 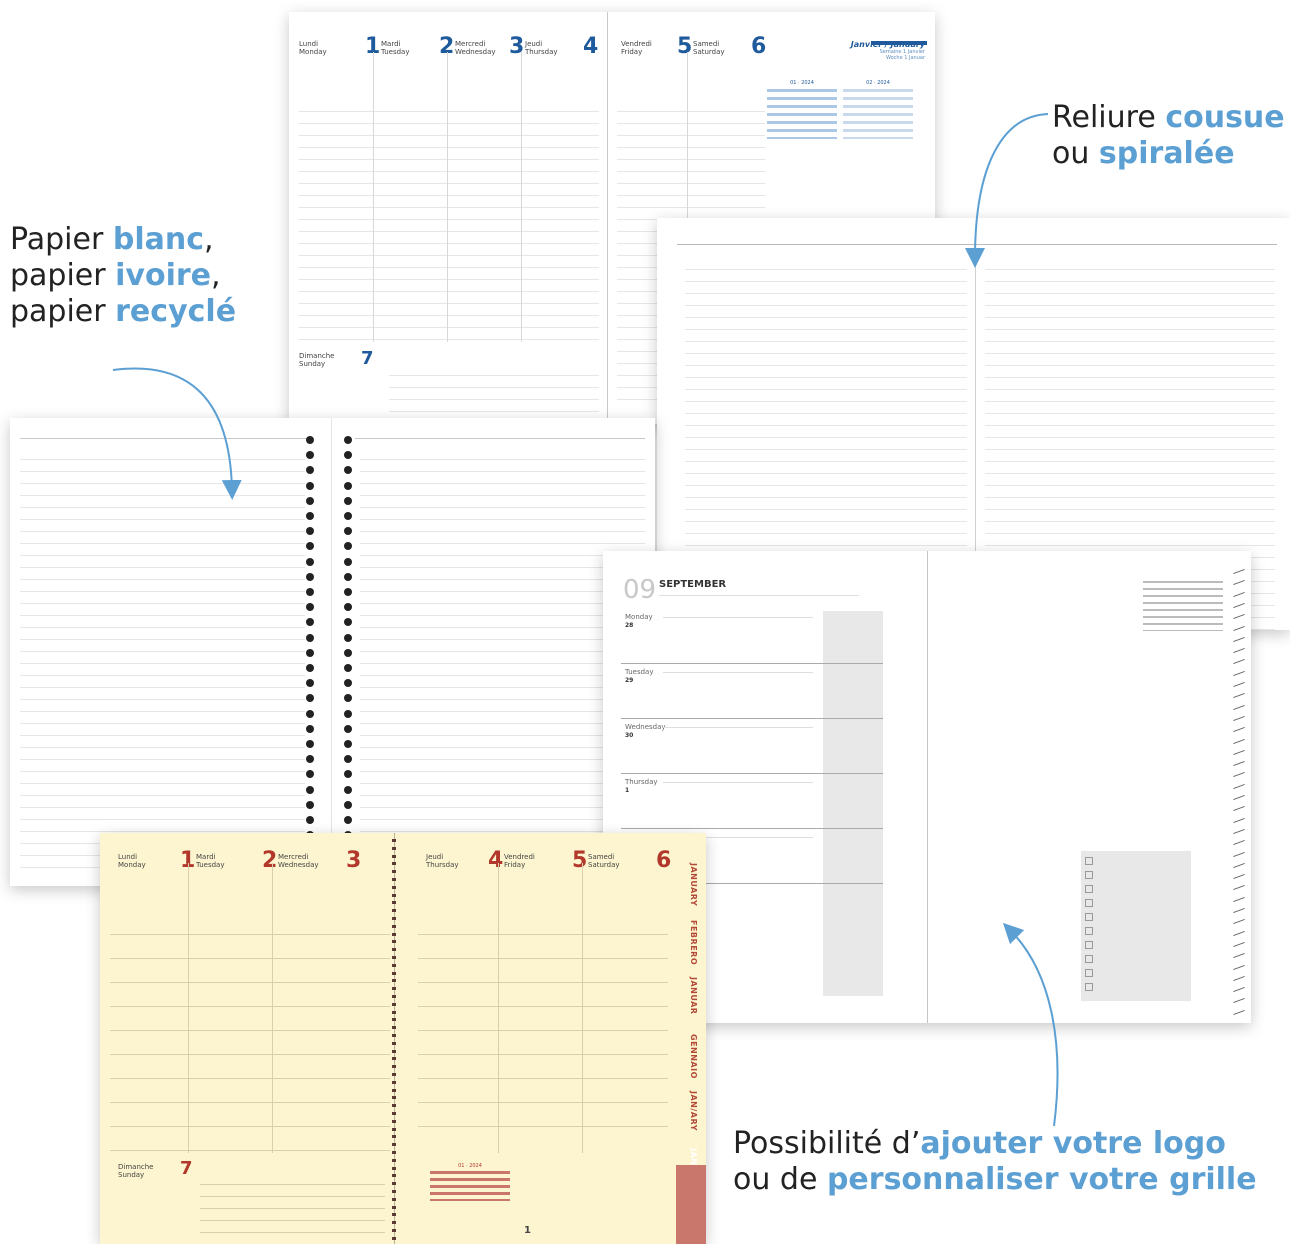 What do you see at coordinates (693, 584) in the screenshot?
I see `month-title: SEPTEMBER` at bounding box center [693, 584].